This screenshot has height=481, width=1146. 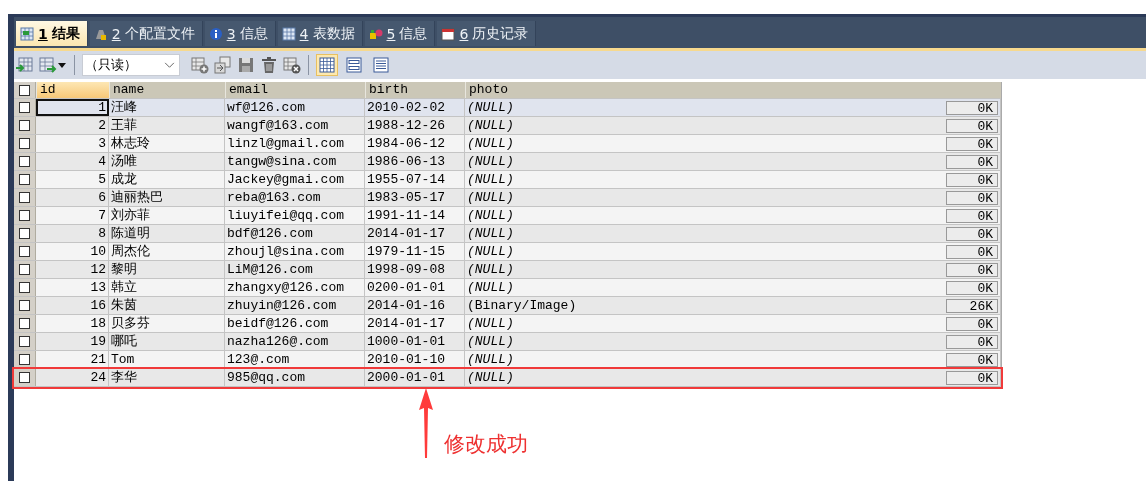 I want to click on grid-view-button, so click(x=327, y=65).